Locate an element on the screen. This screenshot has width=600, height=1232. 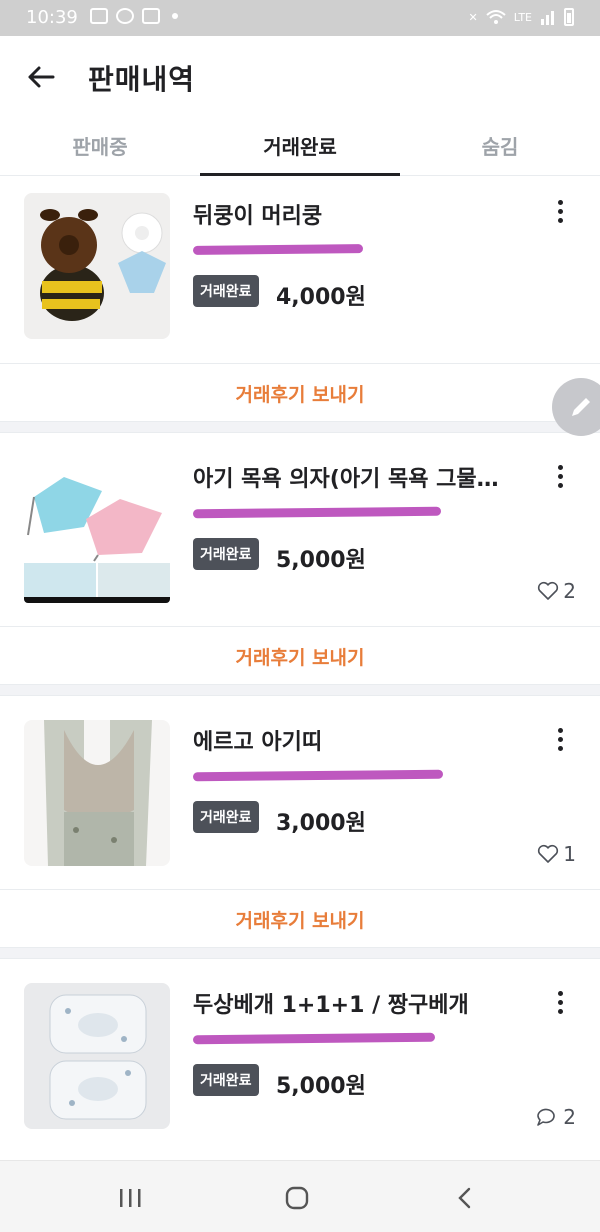
chat-count-value: 2 is located at coordinates (569, 1117).